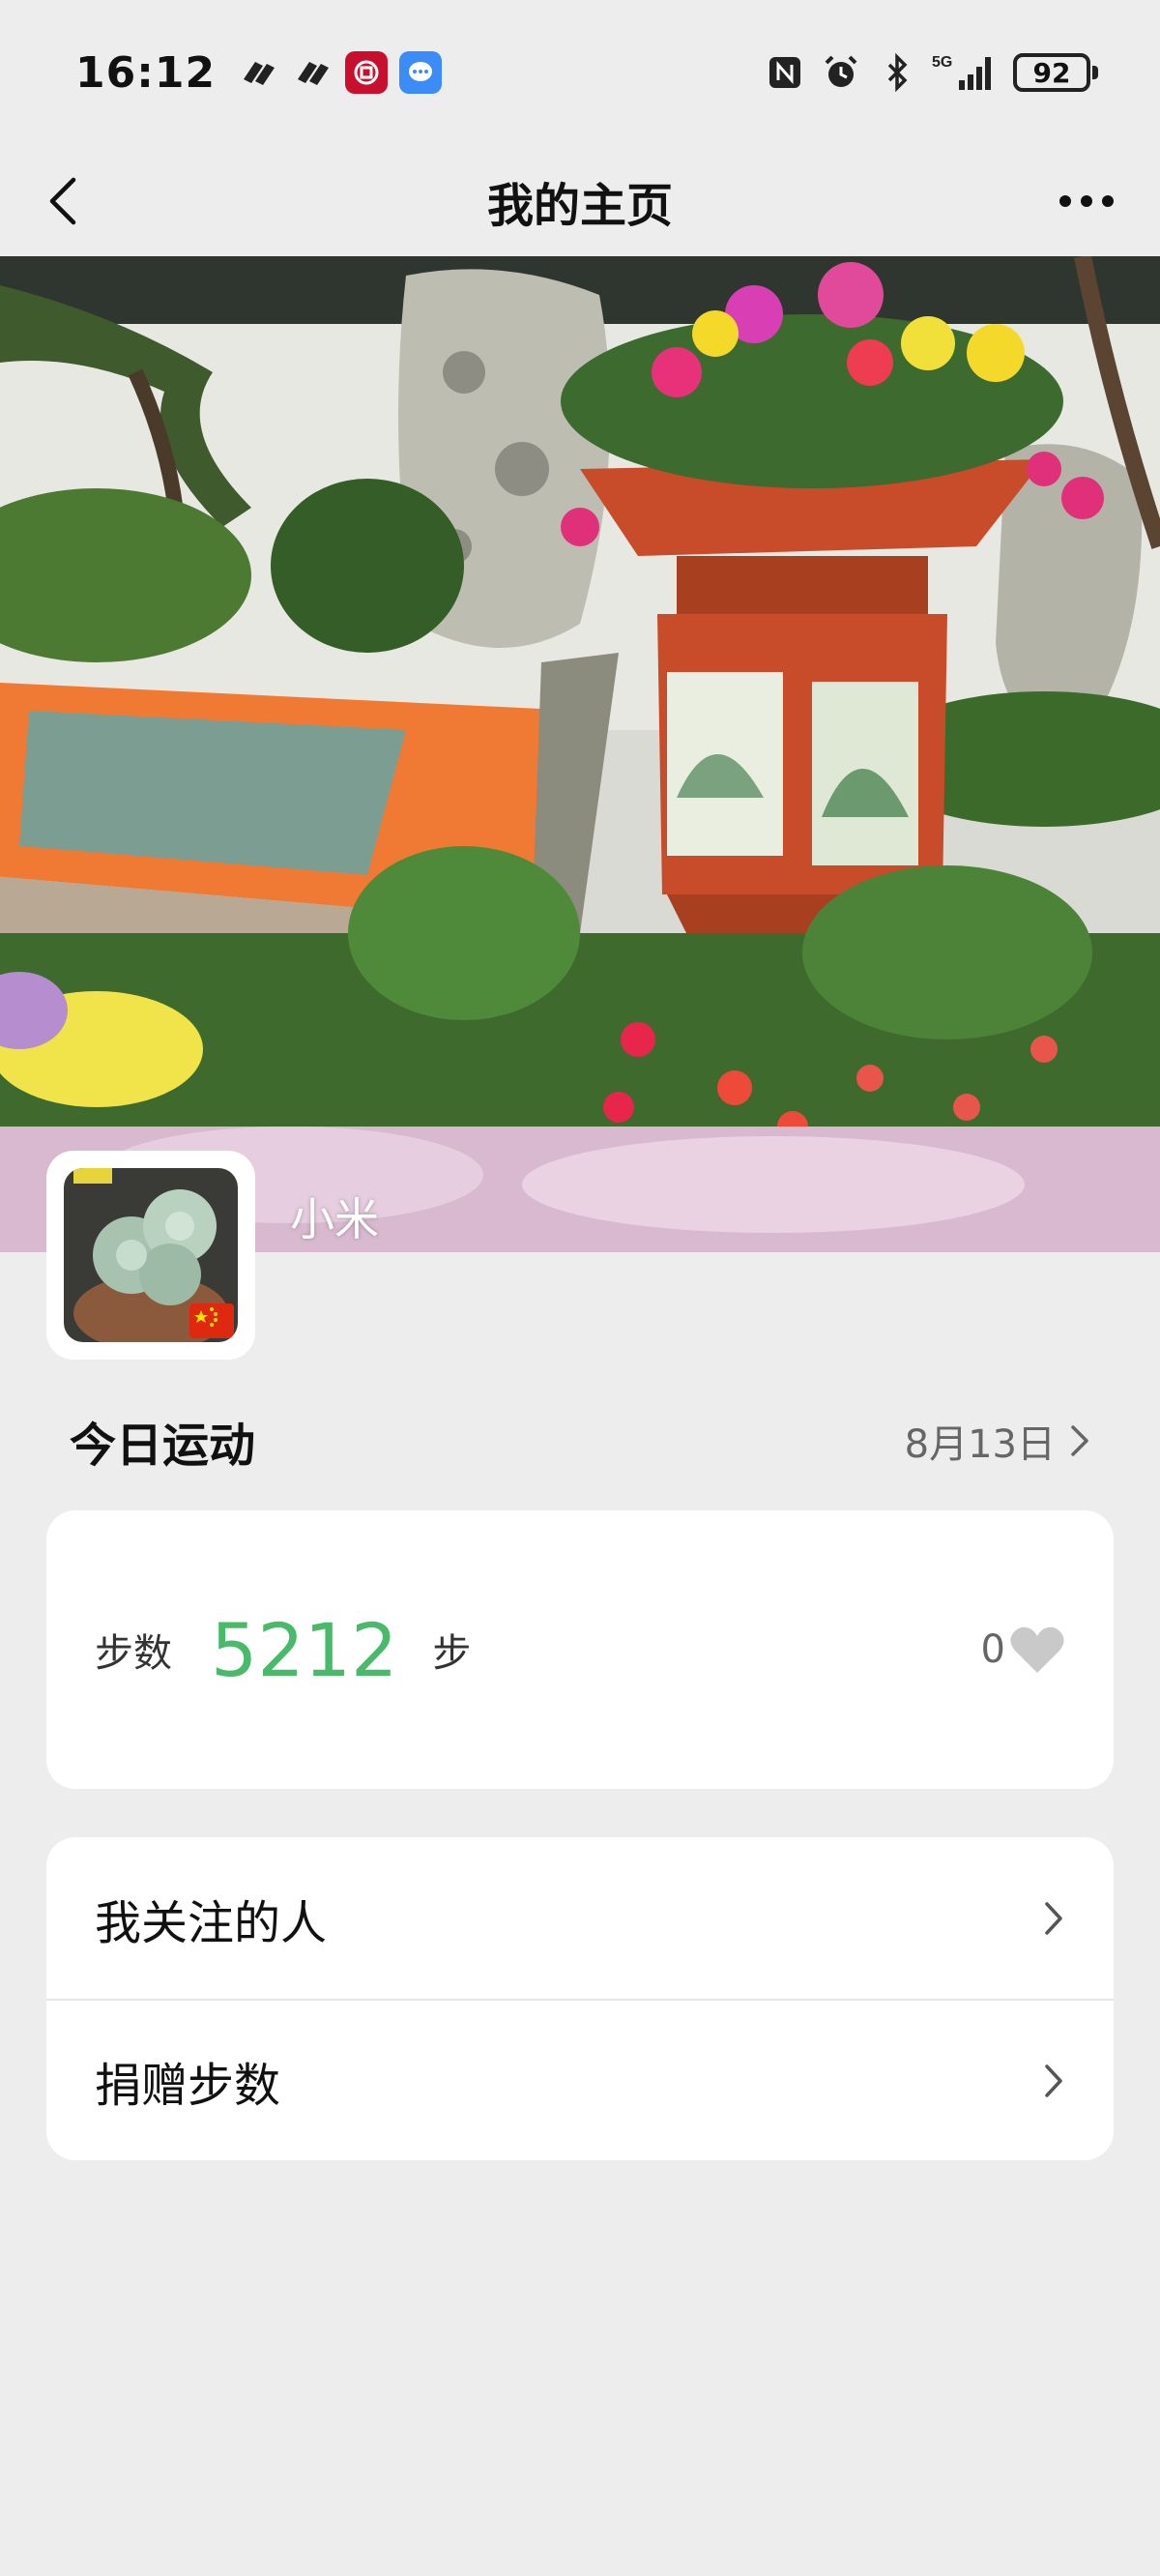 Image resolution: width=1160 pixels, height=2576 pixels. Describe the element at coordinates (942, 62) in the screenshot. I see `network-label: 5G` at that location.